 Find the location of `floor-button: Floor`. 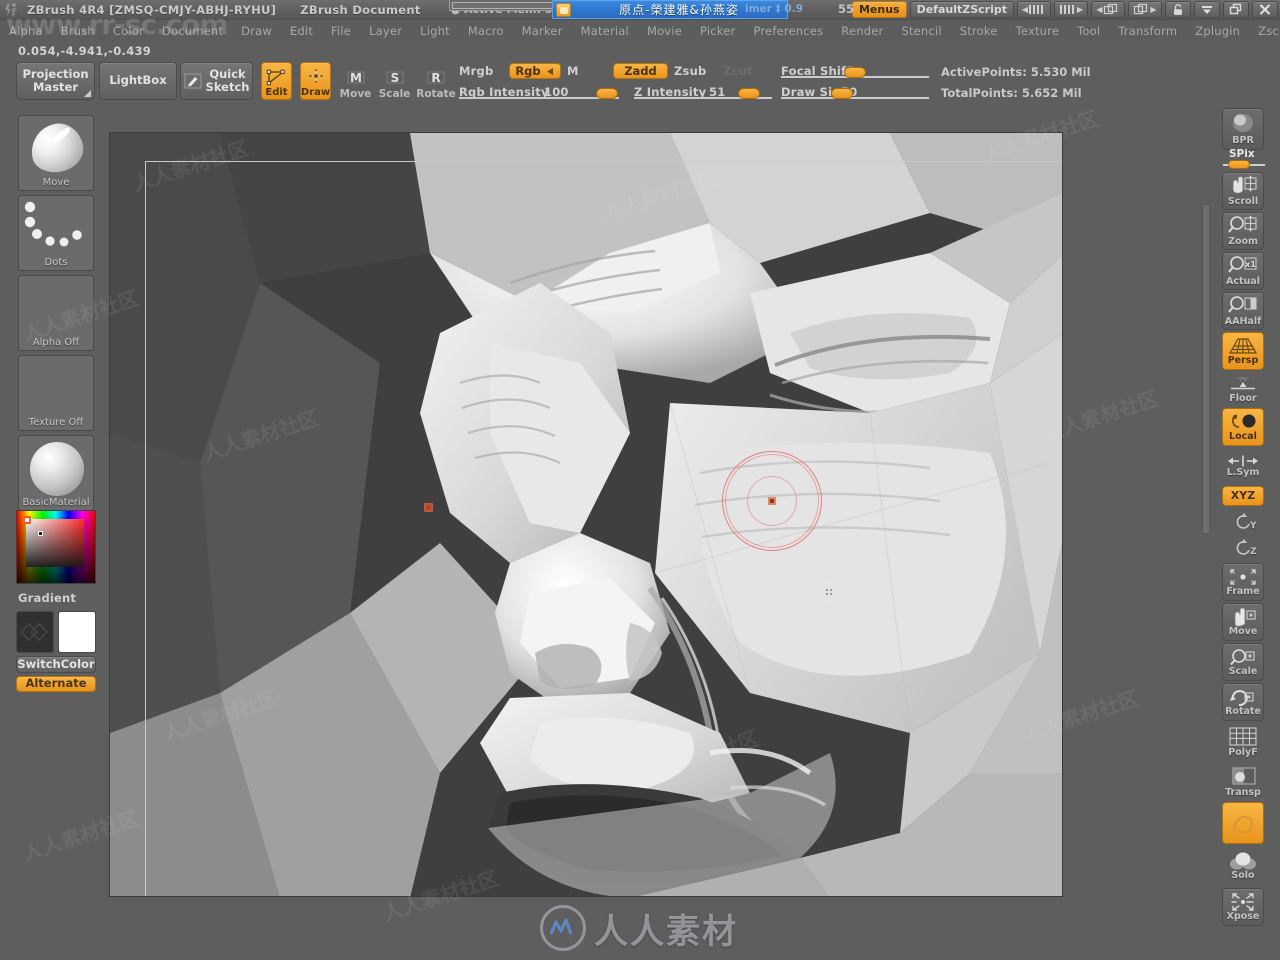

floor-button: Floor is located at coordinates (1243, 390).